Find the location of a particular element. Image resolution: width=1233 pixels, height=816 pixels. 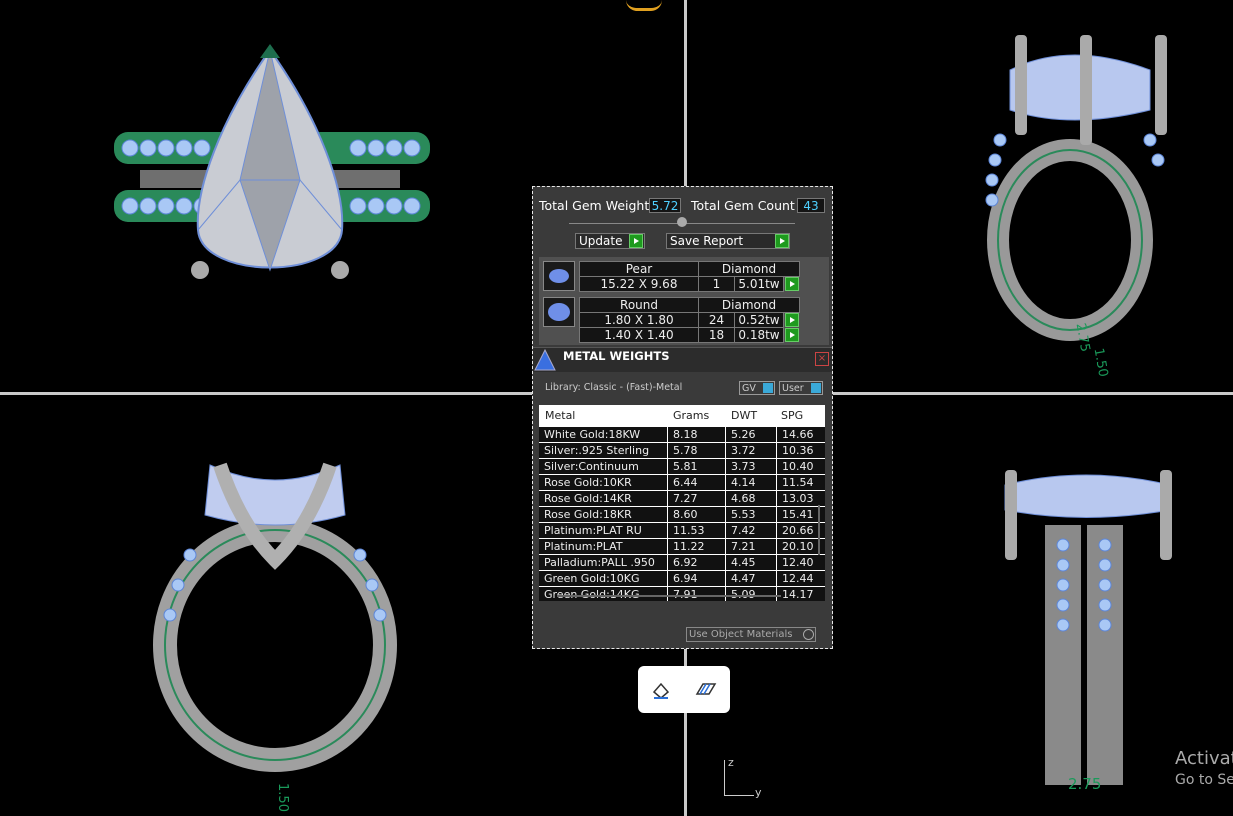

save-report-play-icon is located at coordinates (782, 241).